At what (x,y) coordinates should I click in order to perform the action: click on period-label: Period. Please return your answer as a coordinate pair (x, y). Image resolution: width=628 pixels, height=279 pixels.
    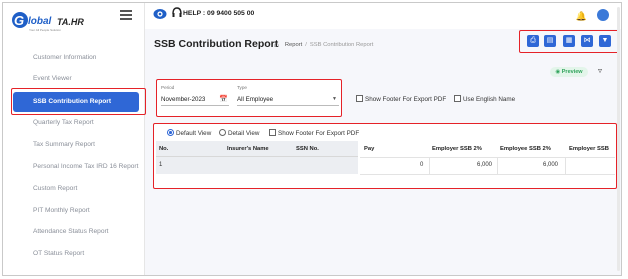
    Looking at the image, I should click on (168, 87).